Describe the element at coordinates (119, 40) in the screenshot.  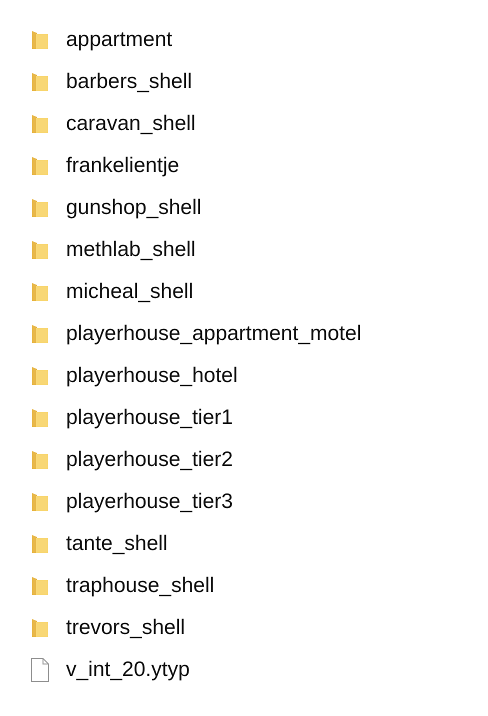
I see `item-name: appartment` at that location.